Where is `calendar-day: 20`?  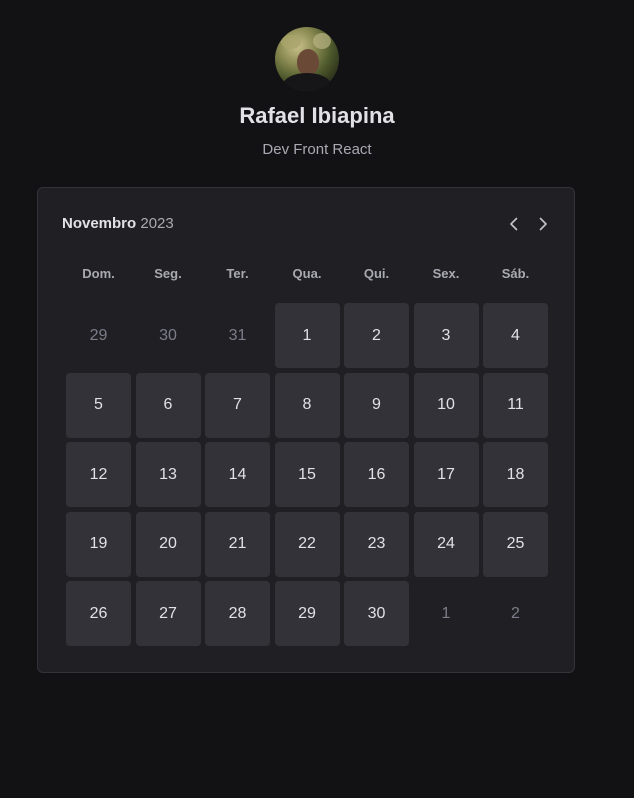
calendar-day: 20 is located at coordinates (168, 544).